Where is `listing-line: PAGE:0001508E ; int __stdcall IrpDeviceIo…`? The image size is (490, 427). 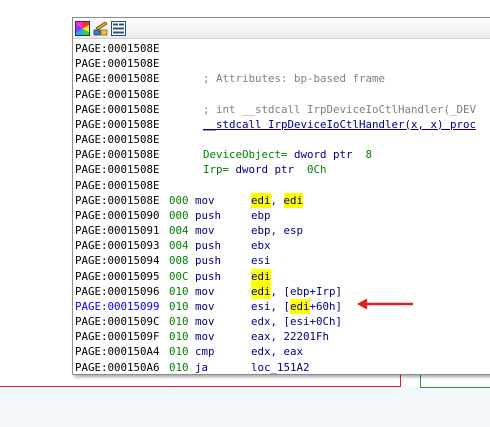 listing-line: PAGE:0001508E ; int __stdcall IrpDeviceIo… is located at coordinates (281, 109).